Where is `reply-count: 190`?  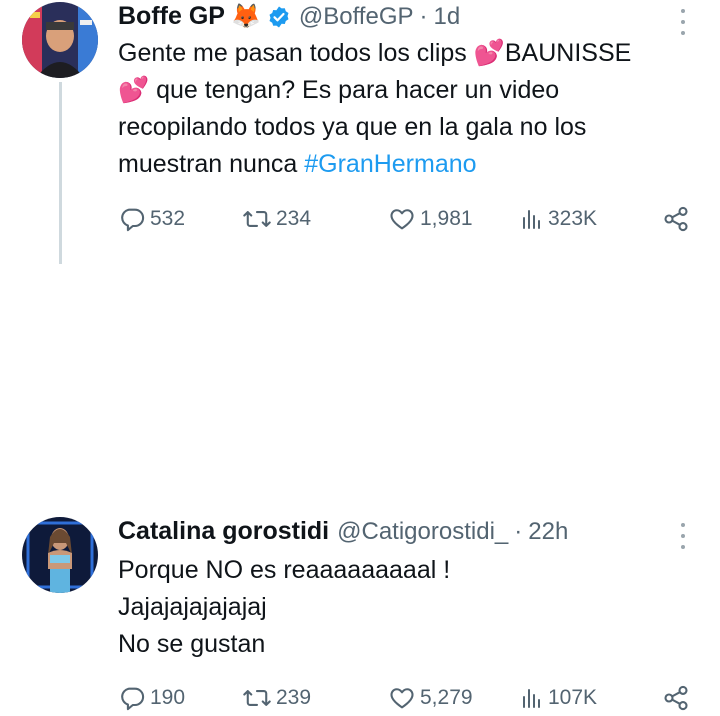
reply-count: 190 is located at coordinates (168, 697).